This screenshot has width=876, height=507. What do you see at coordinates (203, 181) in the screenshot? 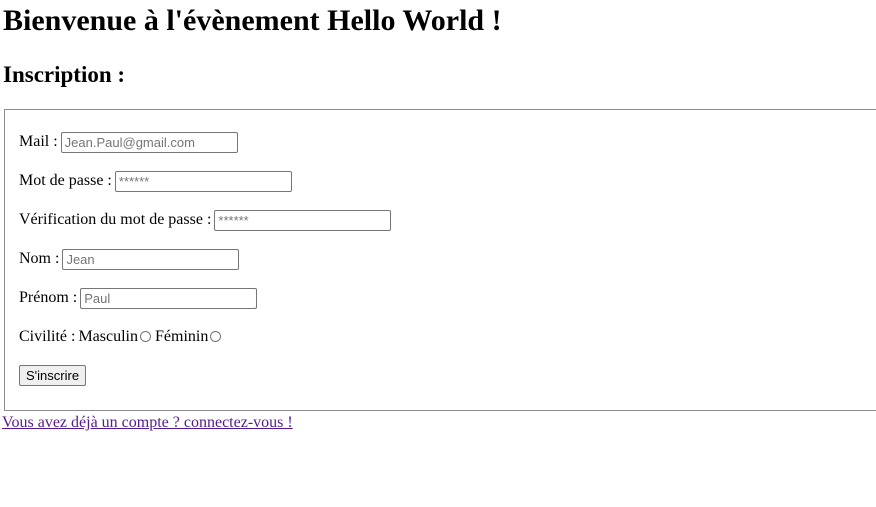
I see `password-input` at bounding box center [203, 181].